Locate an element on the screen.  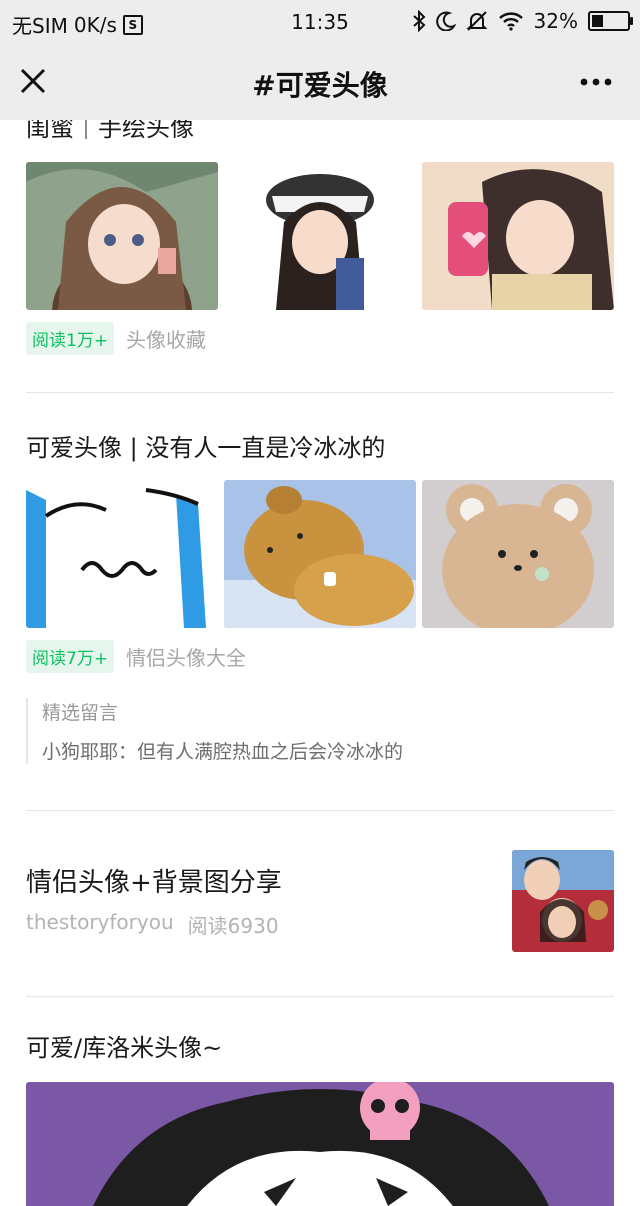
status-right: 32% is located at coordinates (522, 21).